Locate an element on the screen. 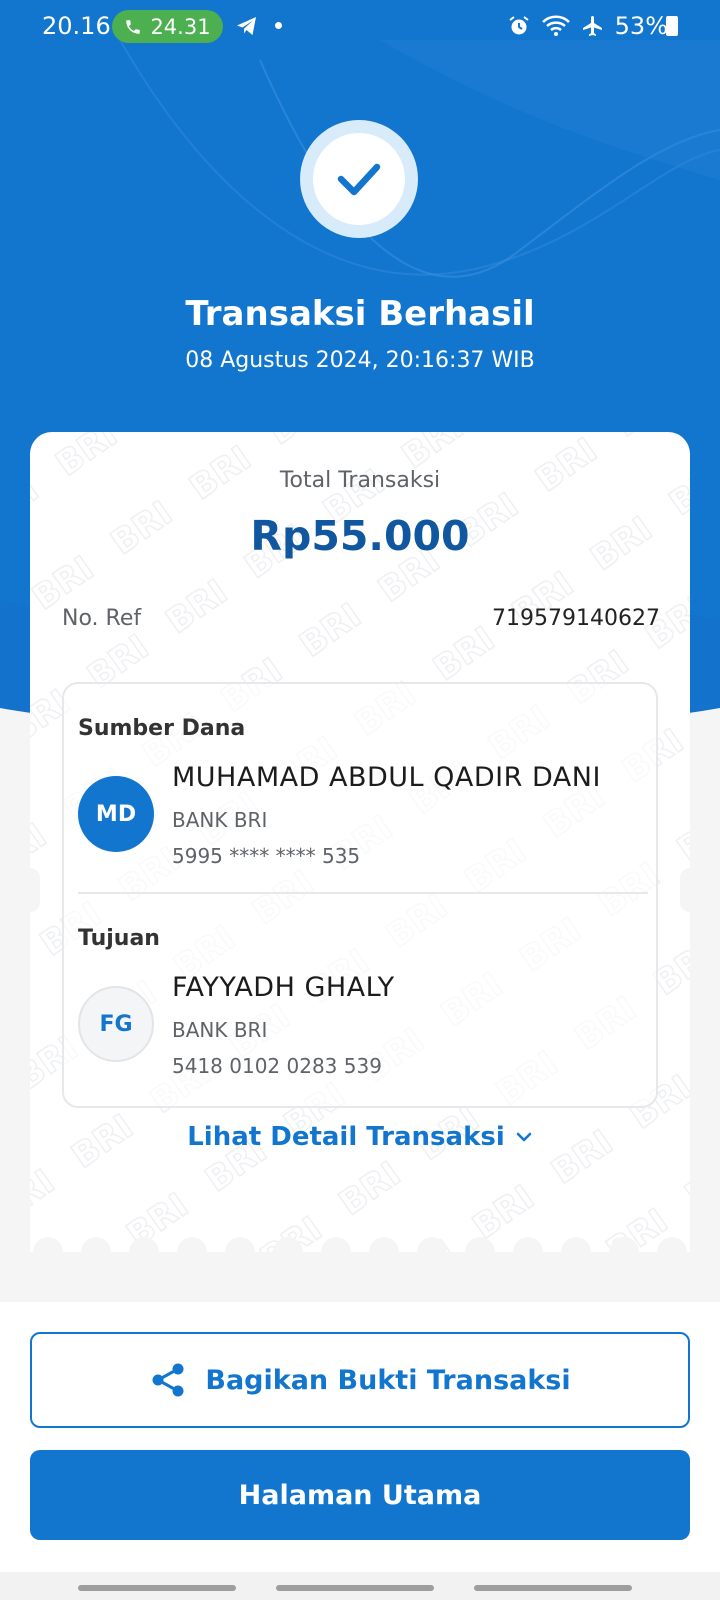 The height and width of the screenshot is (1600, 720). receipt-scalloped-edge is located at coordinates (360, 1244).